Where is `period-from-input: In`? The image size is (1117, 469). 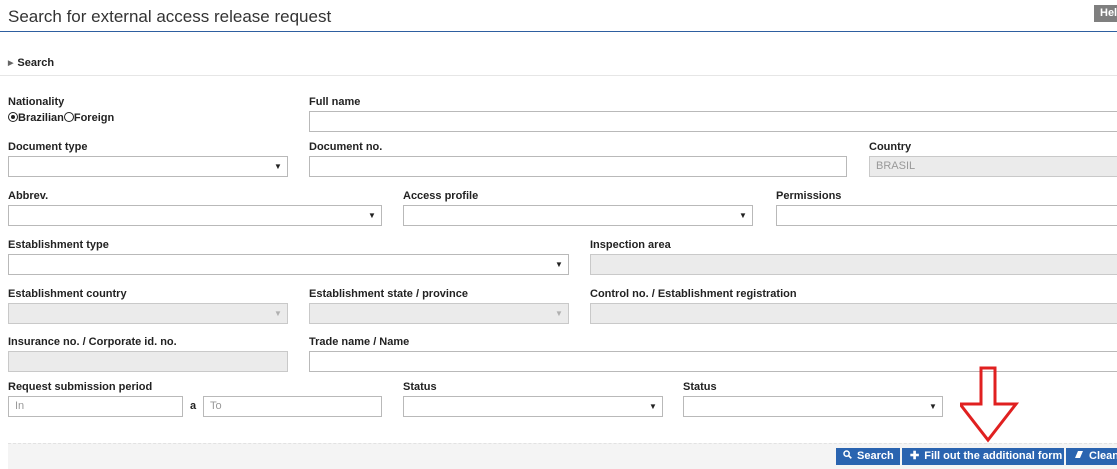 period-from-input: In is located at coordinates (95, 406).